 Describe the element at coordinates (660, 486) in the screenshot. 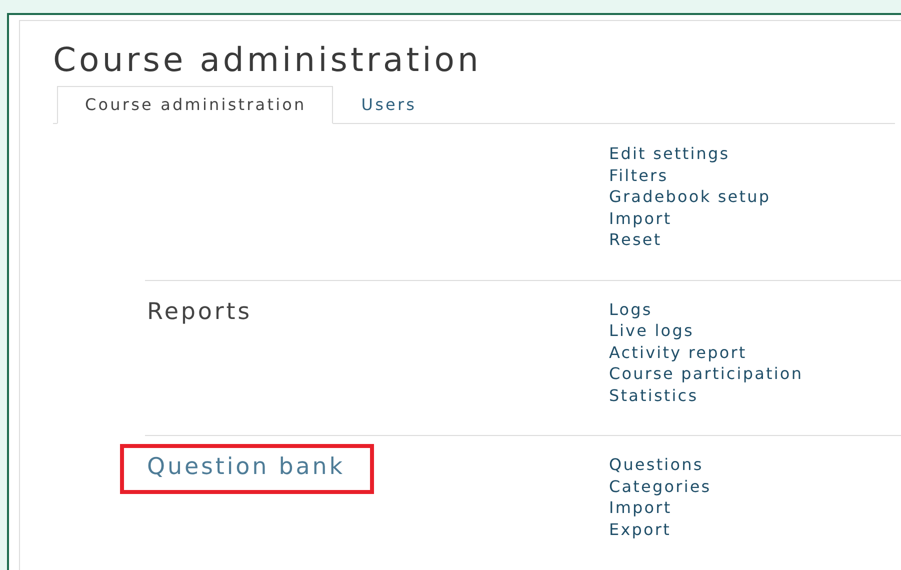

I see `nav-link: Categories` at that location.